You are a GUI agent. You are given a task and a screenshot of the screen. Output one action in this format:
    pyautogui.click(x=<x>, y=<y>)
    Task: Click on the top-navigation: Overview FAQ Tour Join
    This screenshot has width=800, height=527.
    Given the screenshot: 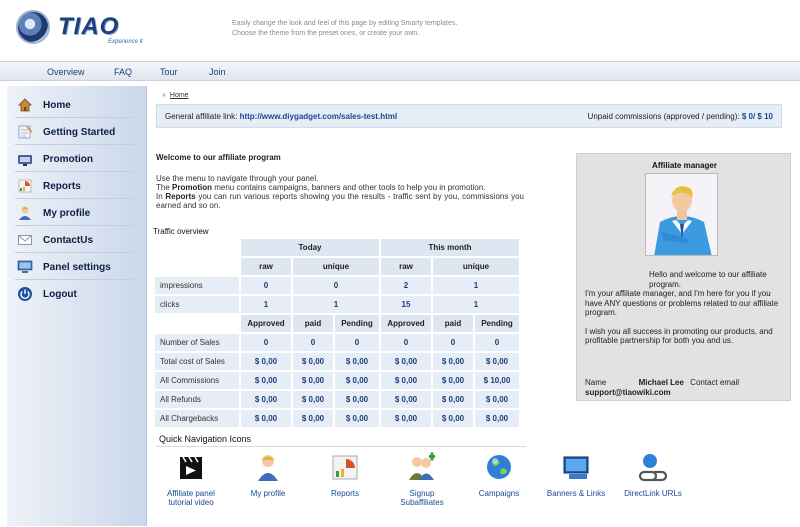 What is the action you would take?
    pyautogui.click(x=400, y=71)
    